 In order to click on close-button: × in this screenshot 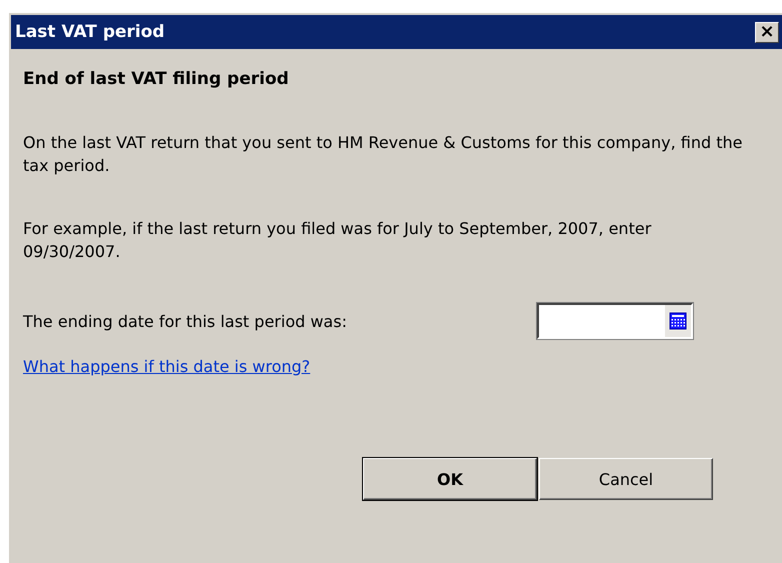, I will do `click(767, 32)`.